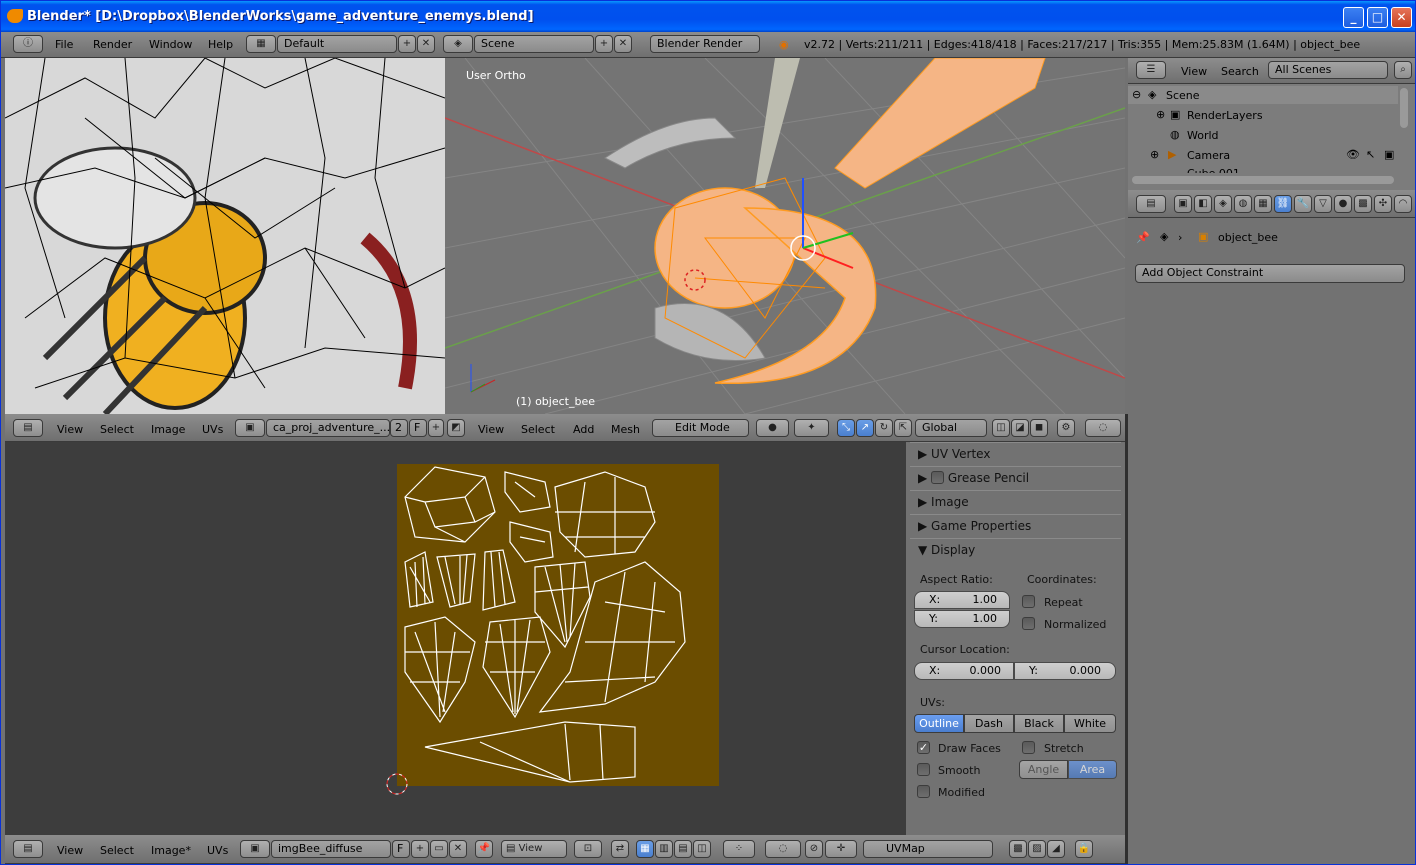  Describe the element at coordinates (1183, 204) in the screenshot. I see `render-tab-icon: ▣` at that location.